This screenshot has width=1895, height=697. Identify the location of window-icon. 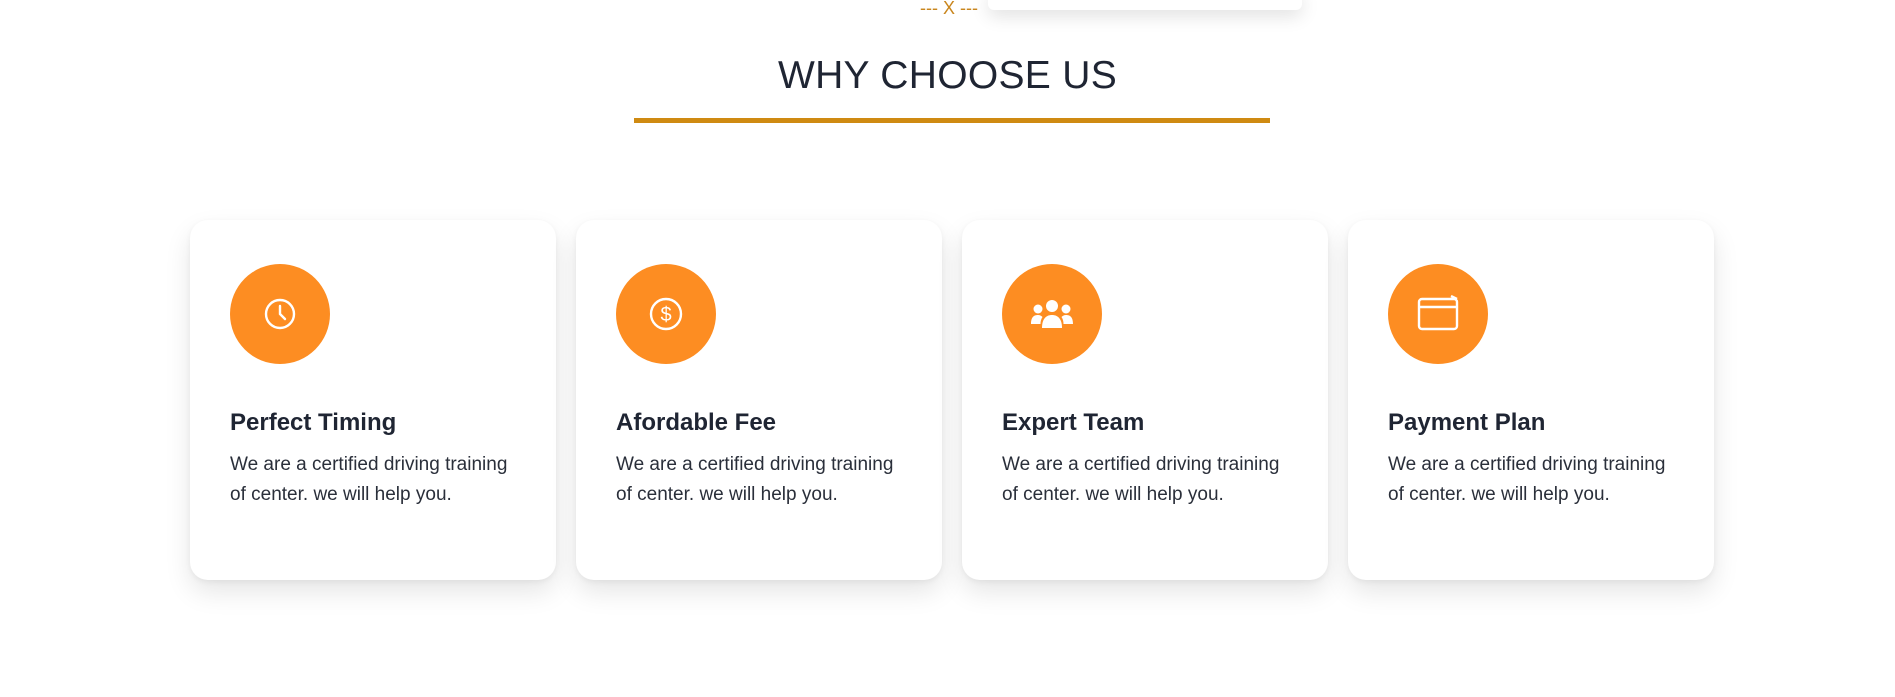
(1438, 314).